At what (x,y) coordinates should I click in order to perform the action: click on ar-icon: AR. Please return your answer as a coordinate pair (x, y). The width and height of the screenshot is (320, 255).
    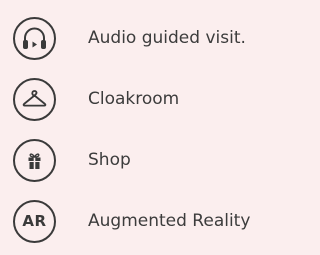
    Looking at the image, I should click on (34, 221).